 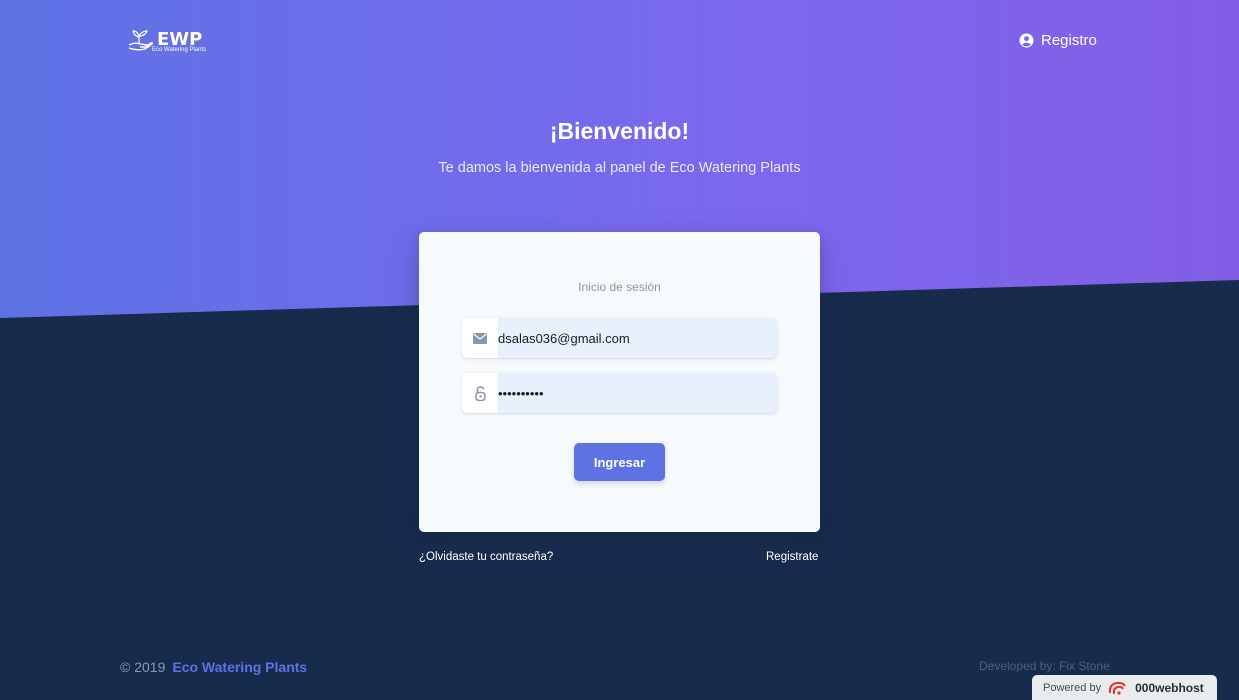 What do you see at coordinates (179, 50) in the screenshot?
I see `logo-subtitle: Eco Watering Plants` at bounding box center [179, 50].